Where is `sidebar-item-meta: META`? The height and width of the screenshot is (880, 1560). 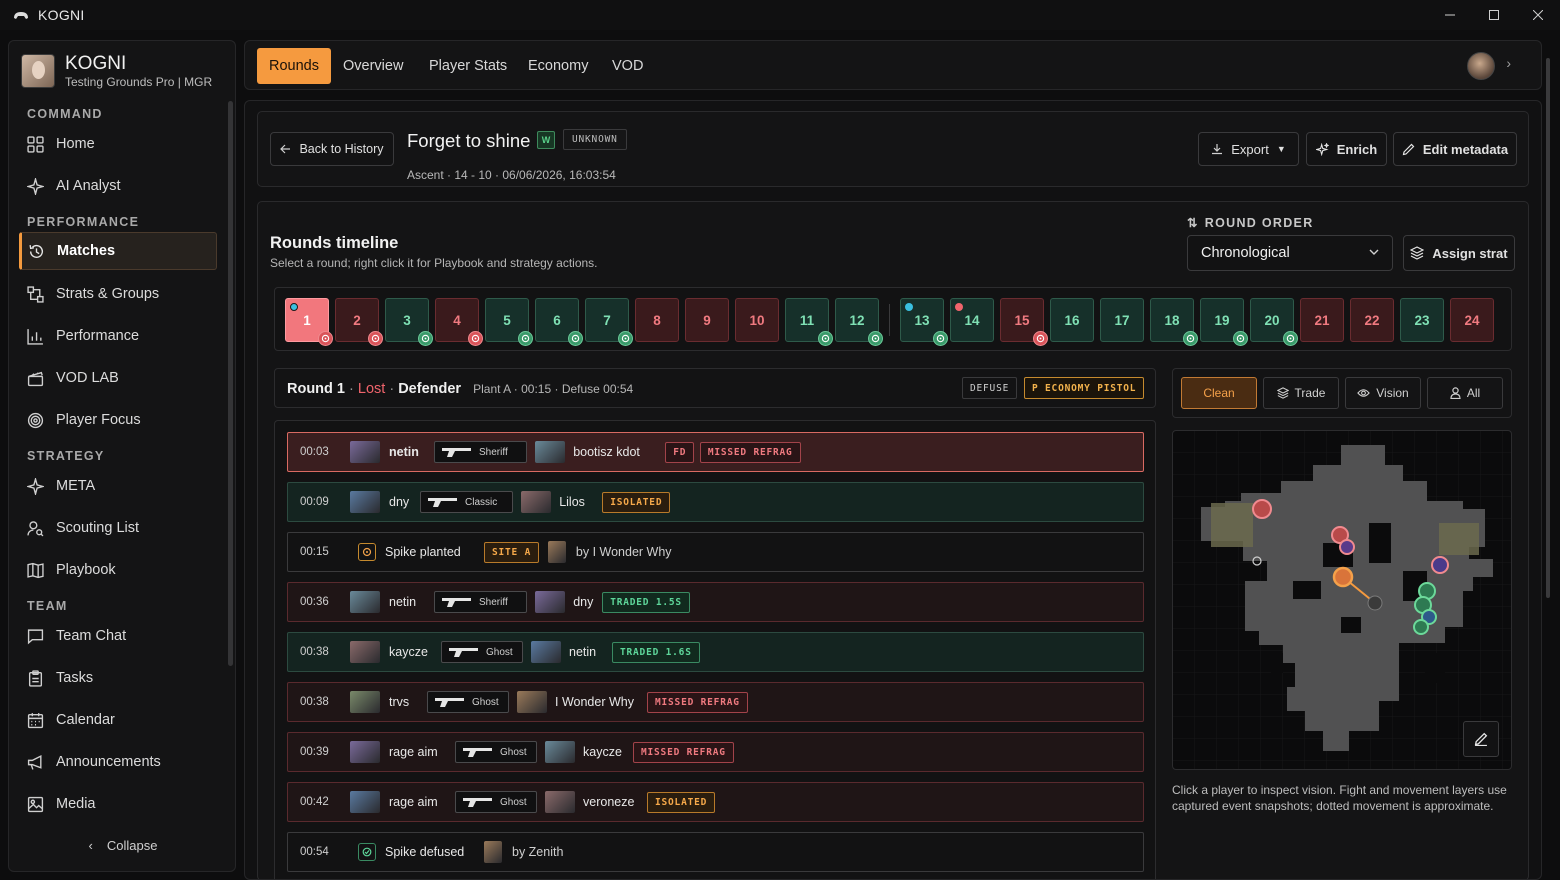 sidebar-item-meta: META is located at coordinates (118, 486).